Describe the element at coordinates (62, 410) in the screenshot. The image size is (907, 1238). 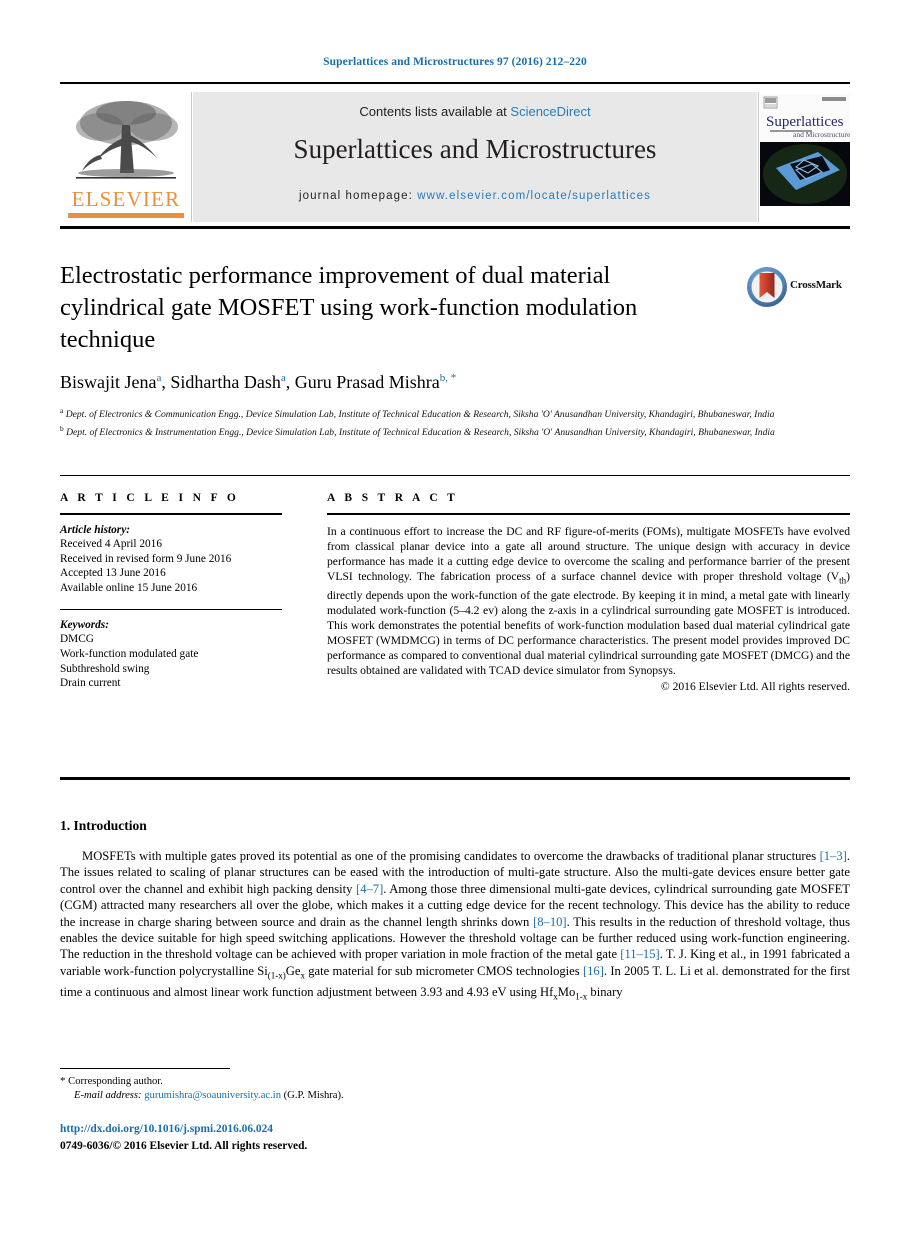
I see `affiliation-marker-a: a` at that location.